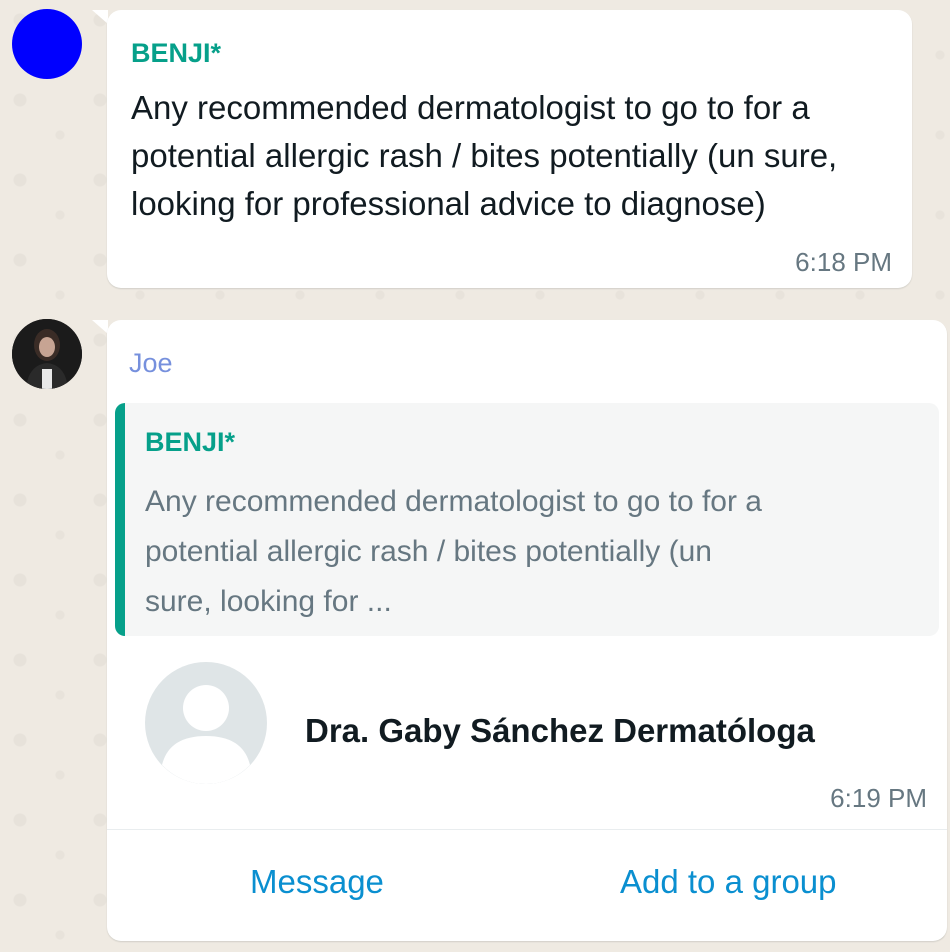 The image size is (950, 952). I want to click on add-to-group-button: Add to a group, so click(728, 882).